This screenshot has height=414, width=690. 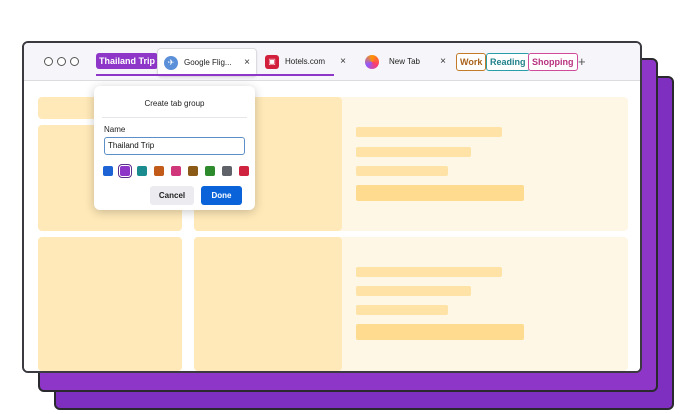 I want to click on window-controls, so click(x=61, y=61).